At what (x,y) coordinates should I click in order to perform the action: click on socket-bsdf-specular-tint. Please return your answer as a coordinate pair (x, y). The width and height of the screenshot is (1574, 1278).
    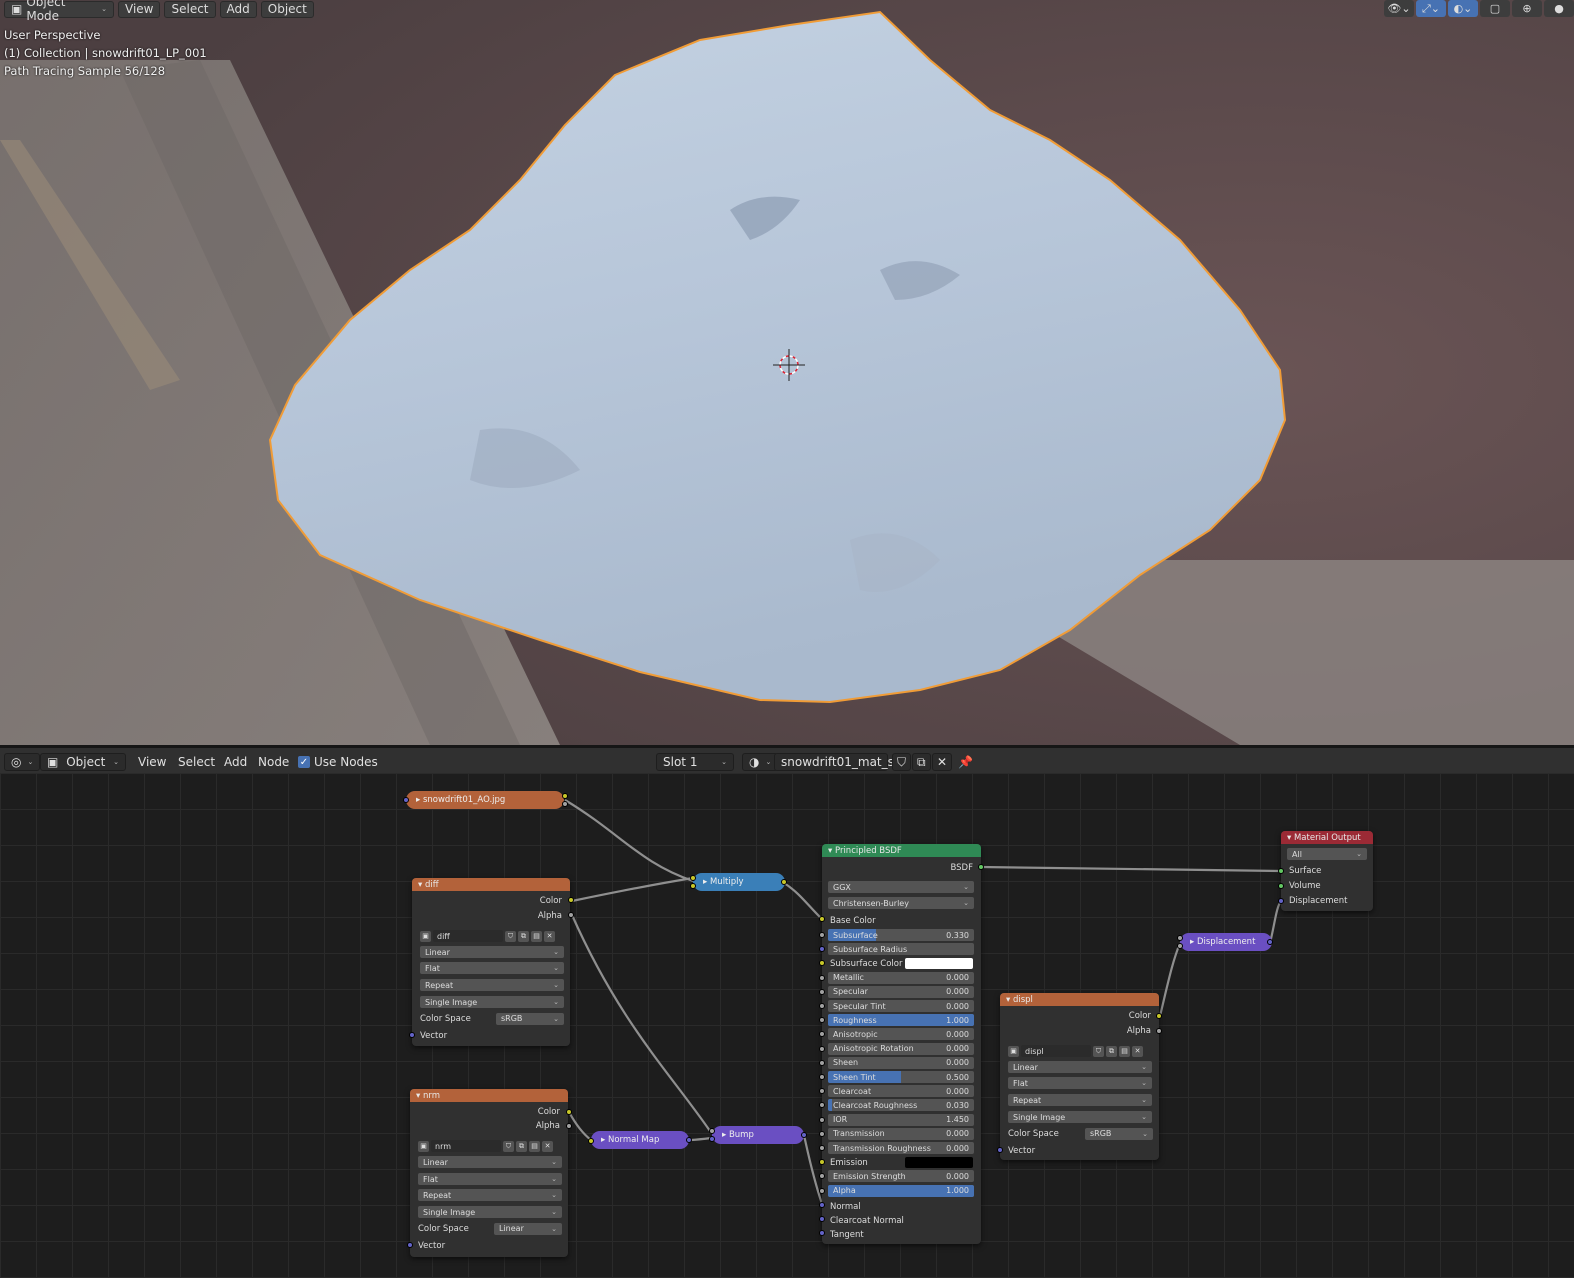
    Looking at the image, I should click on (822, 1006).